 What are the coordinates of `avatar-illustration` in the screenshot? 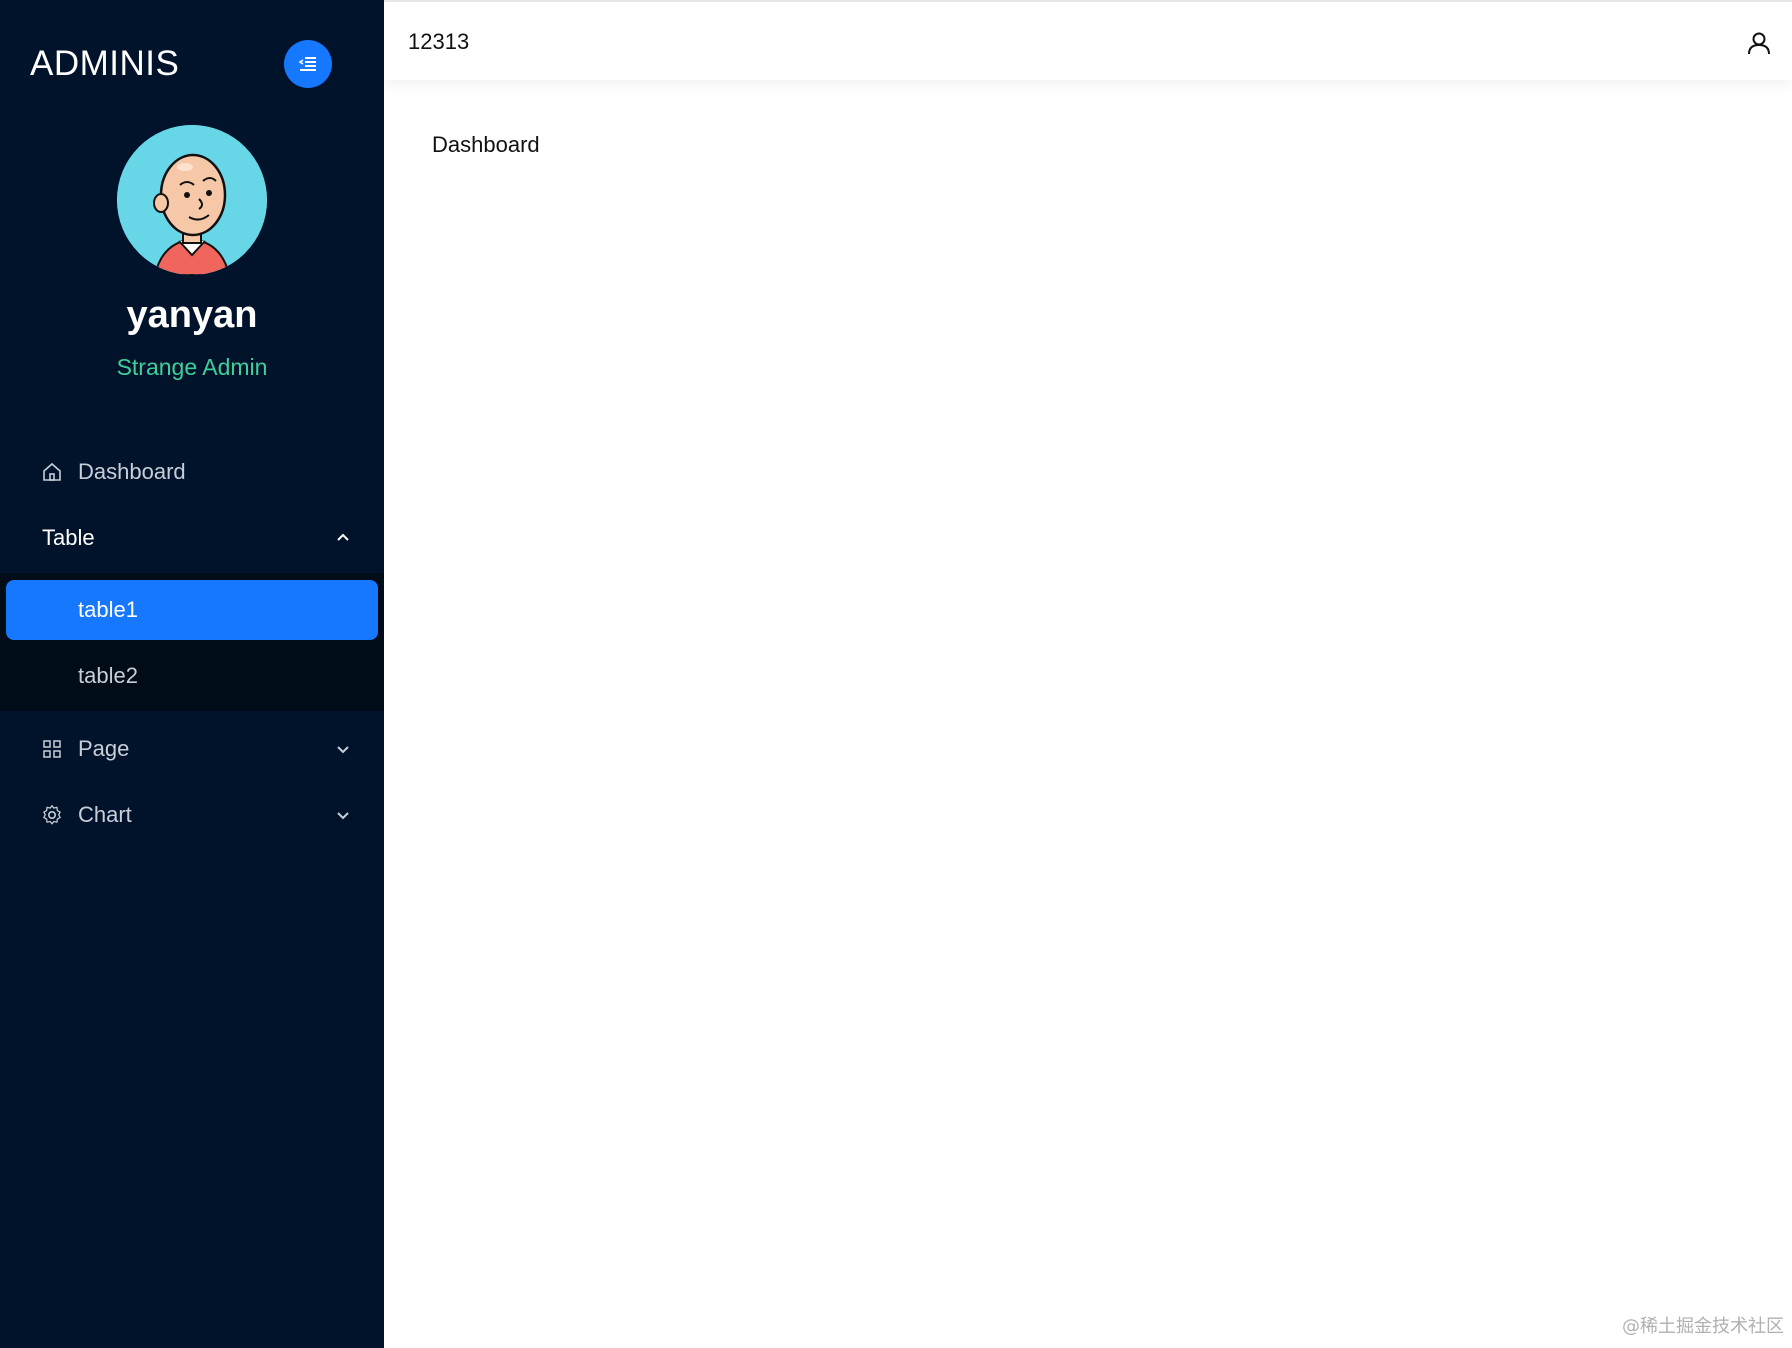 It's located at (192, 200).